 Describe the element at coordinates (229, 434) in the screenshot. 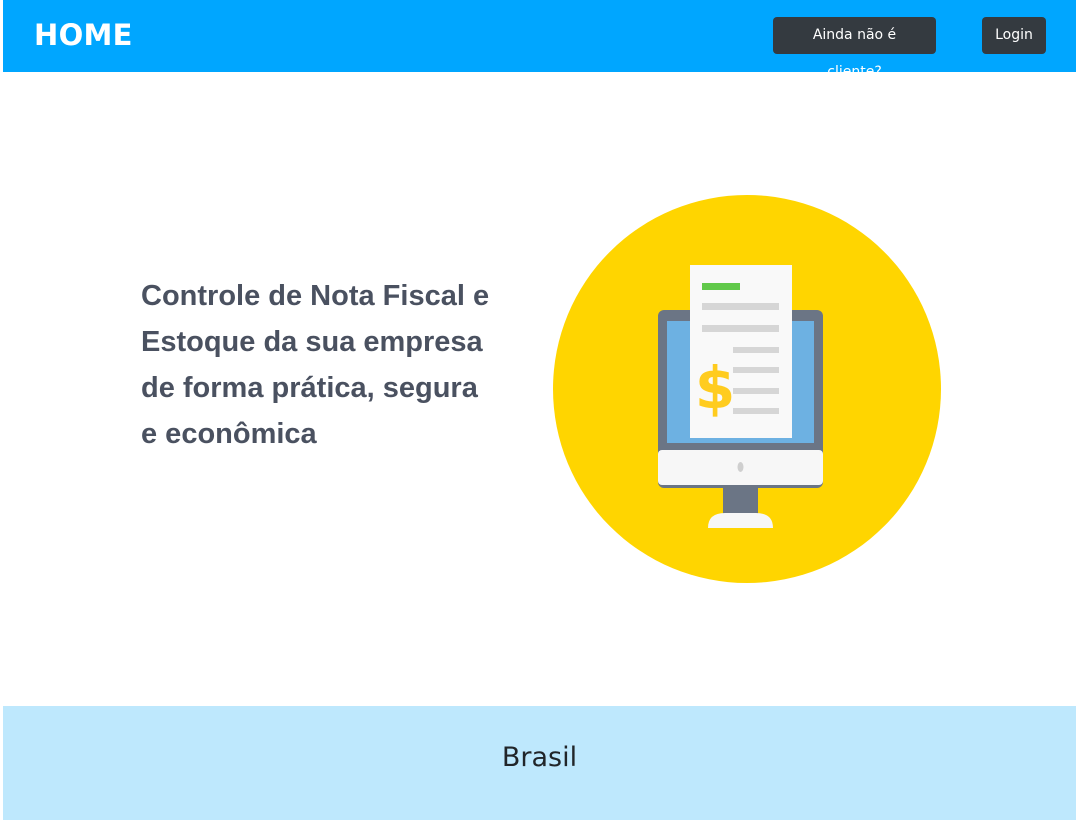

I see `hero-headline-line: e econômica` at that location.